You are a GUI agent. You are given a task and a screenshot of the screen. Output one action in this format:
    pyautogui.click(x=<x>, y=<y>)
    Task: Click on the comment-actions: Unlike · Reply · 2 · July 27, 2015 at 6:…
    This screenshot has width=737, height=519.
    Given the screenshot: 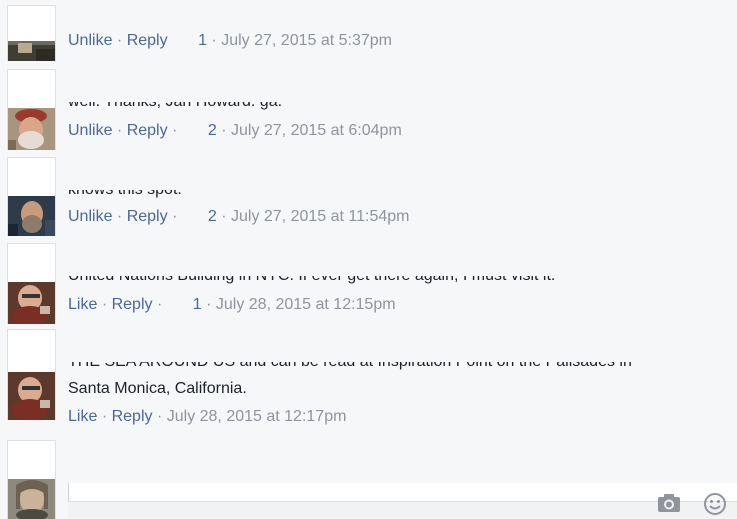 What is the action you would take?
    pyautogui.click(x=235, y=131)
    